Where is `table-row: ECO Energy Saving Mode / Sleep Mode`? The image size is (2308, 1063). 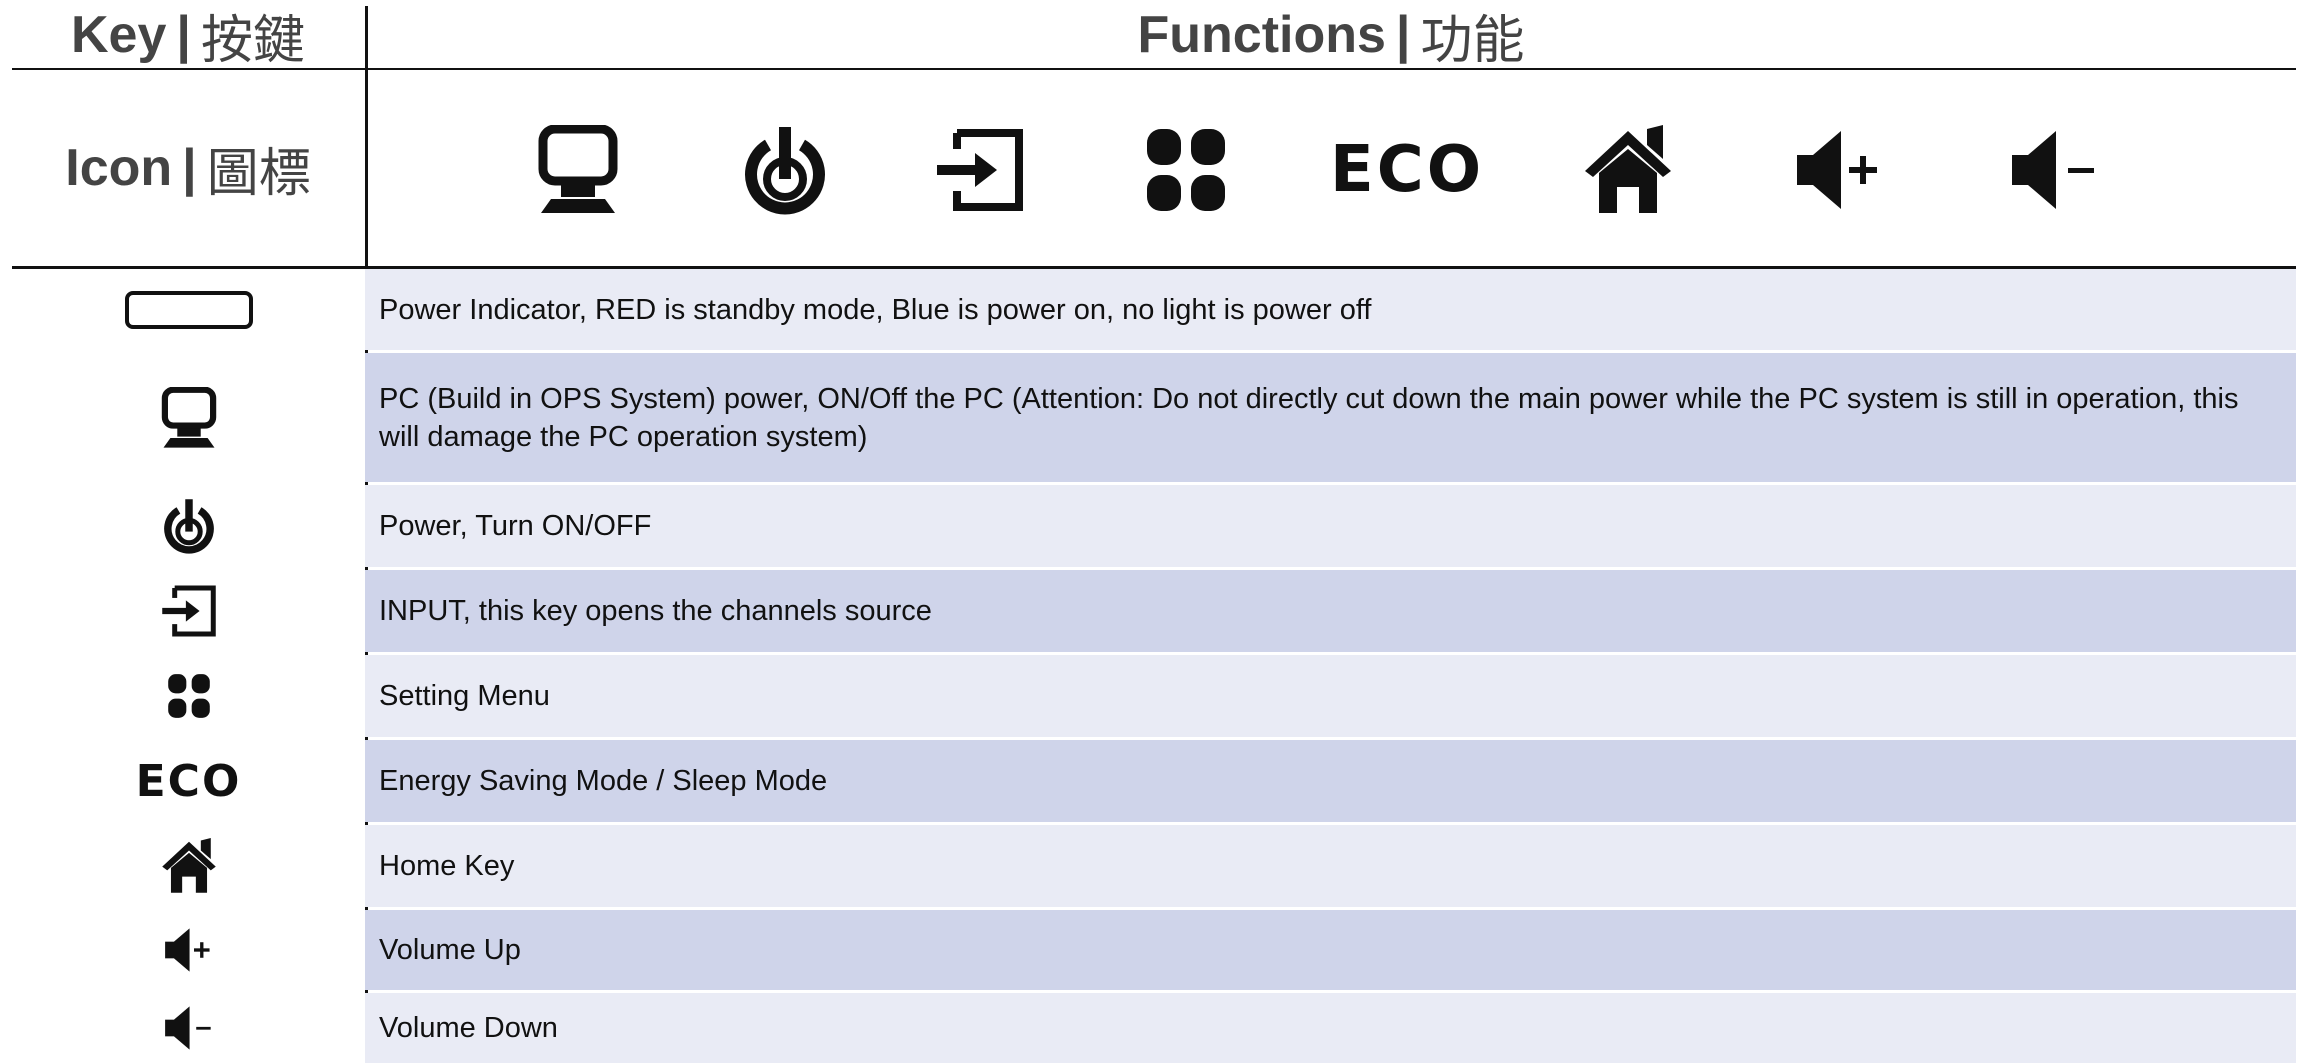 table-row: ECO Energy Saving Mode / Sleep Mode is located at coordinates (1154, 781).